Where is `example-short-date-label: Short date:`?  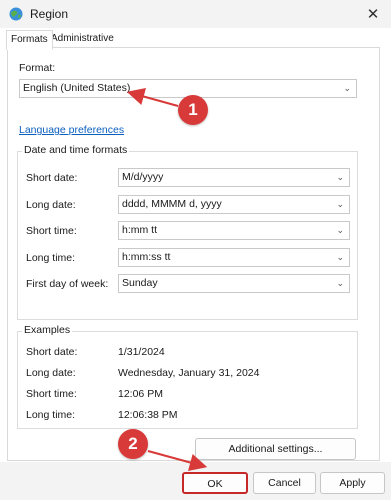
example-short-date-label: Short date: is located at coordinates (52, 352).